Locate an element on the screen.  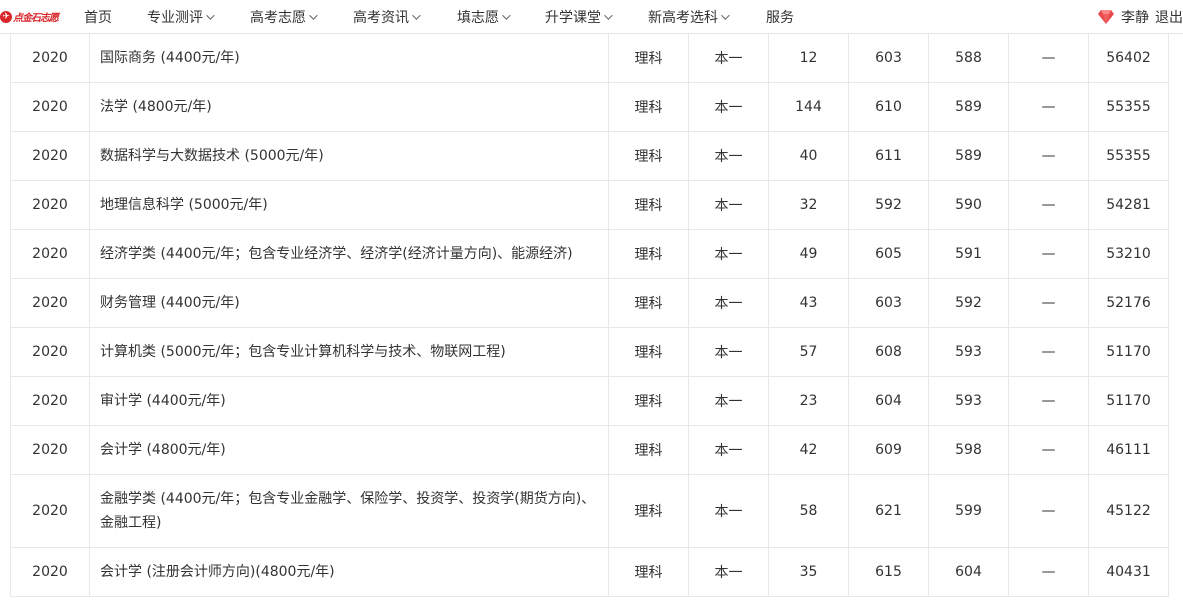
cell-plan: 144 is located at coordinates (808, 106).